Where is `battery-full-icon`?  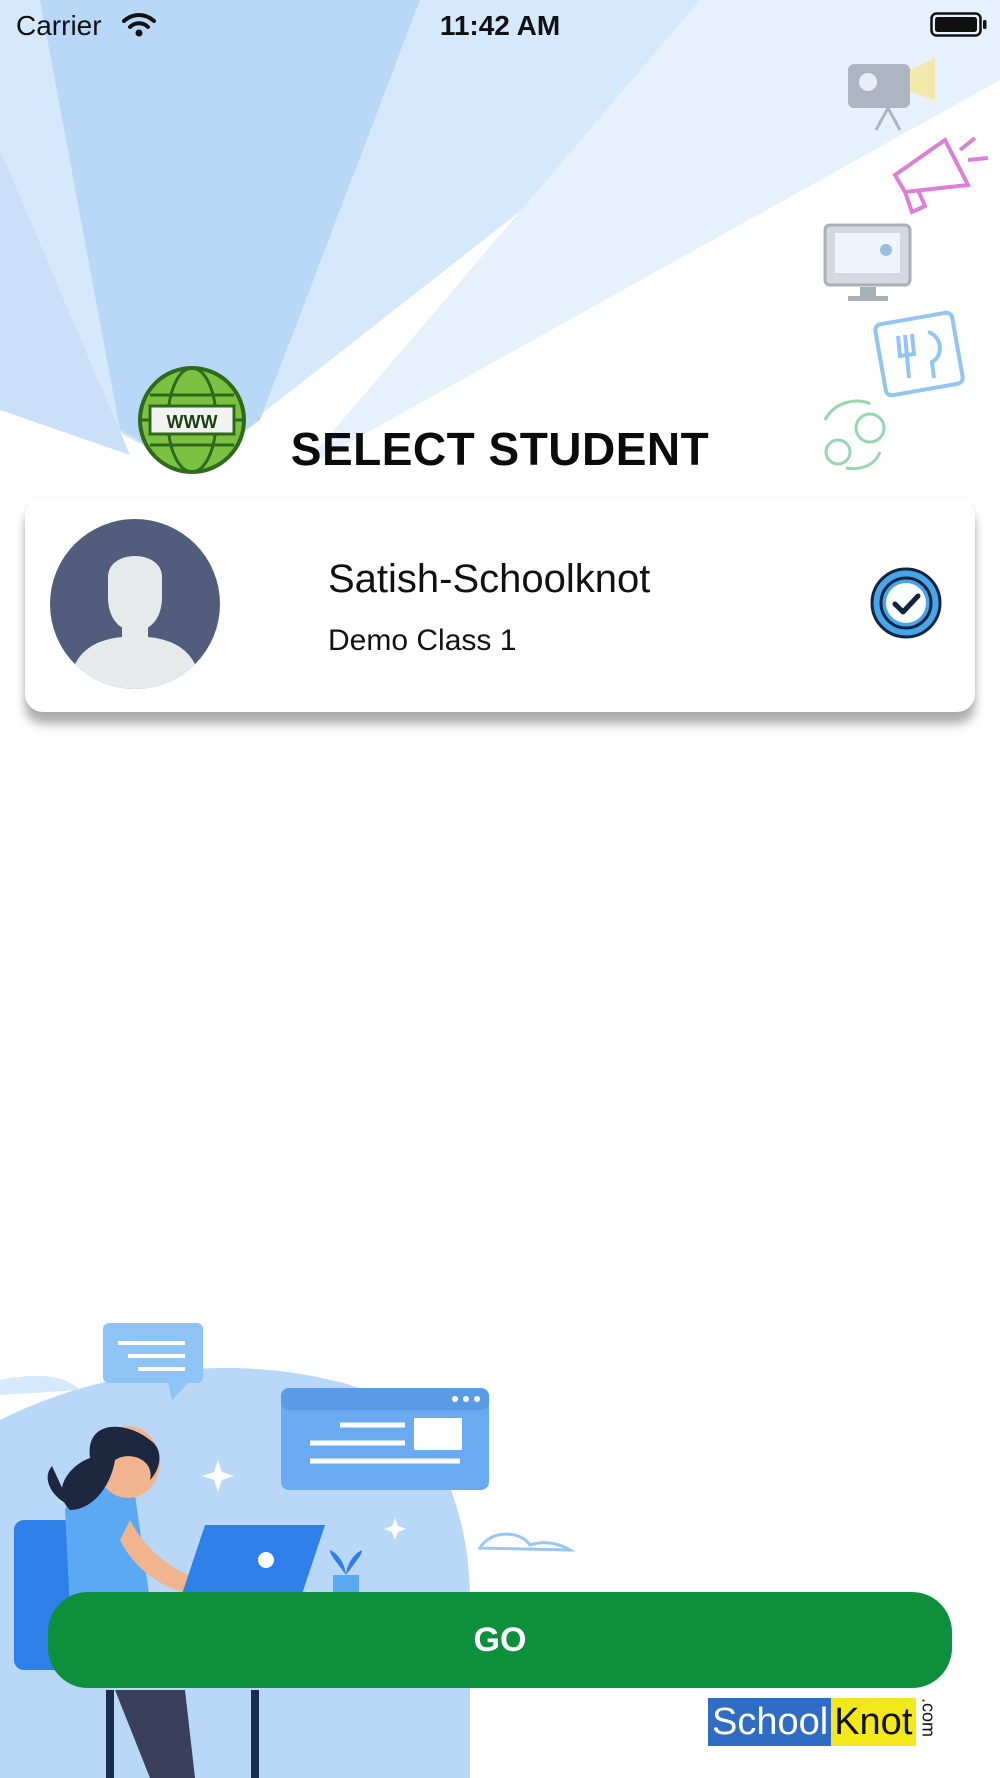
battery-full-icon is located at coordinates (958, 24).